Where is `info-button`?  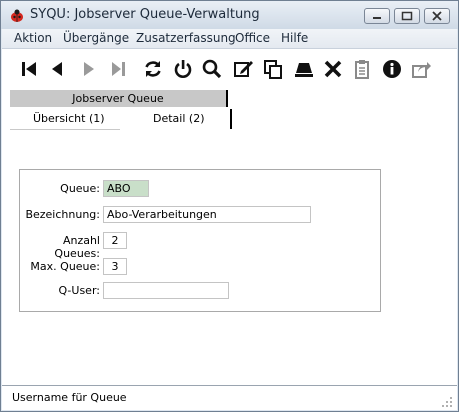 info-button is located at coordinates (392, 69).